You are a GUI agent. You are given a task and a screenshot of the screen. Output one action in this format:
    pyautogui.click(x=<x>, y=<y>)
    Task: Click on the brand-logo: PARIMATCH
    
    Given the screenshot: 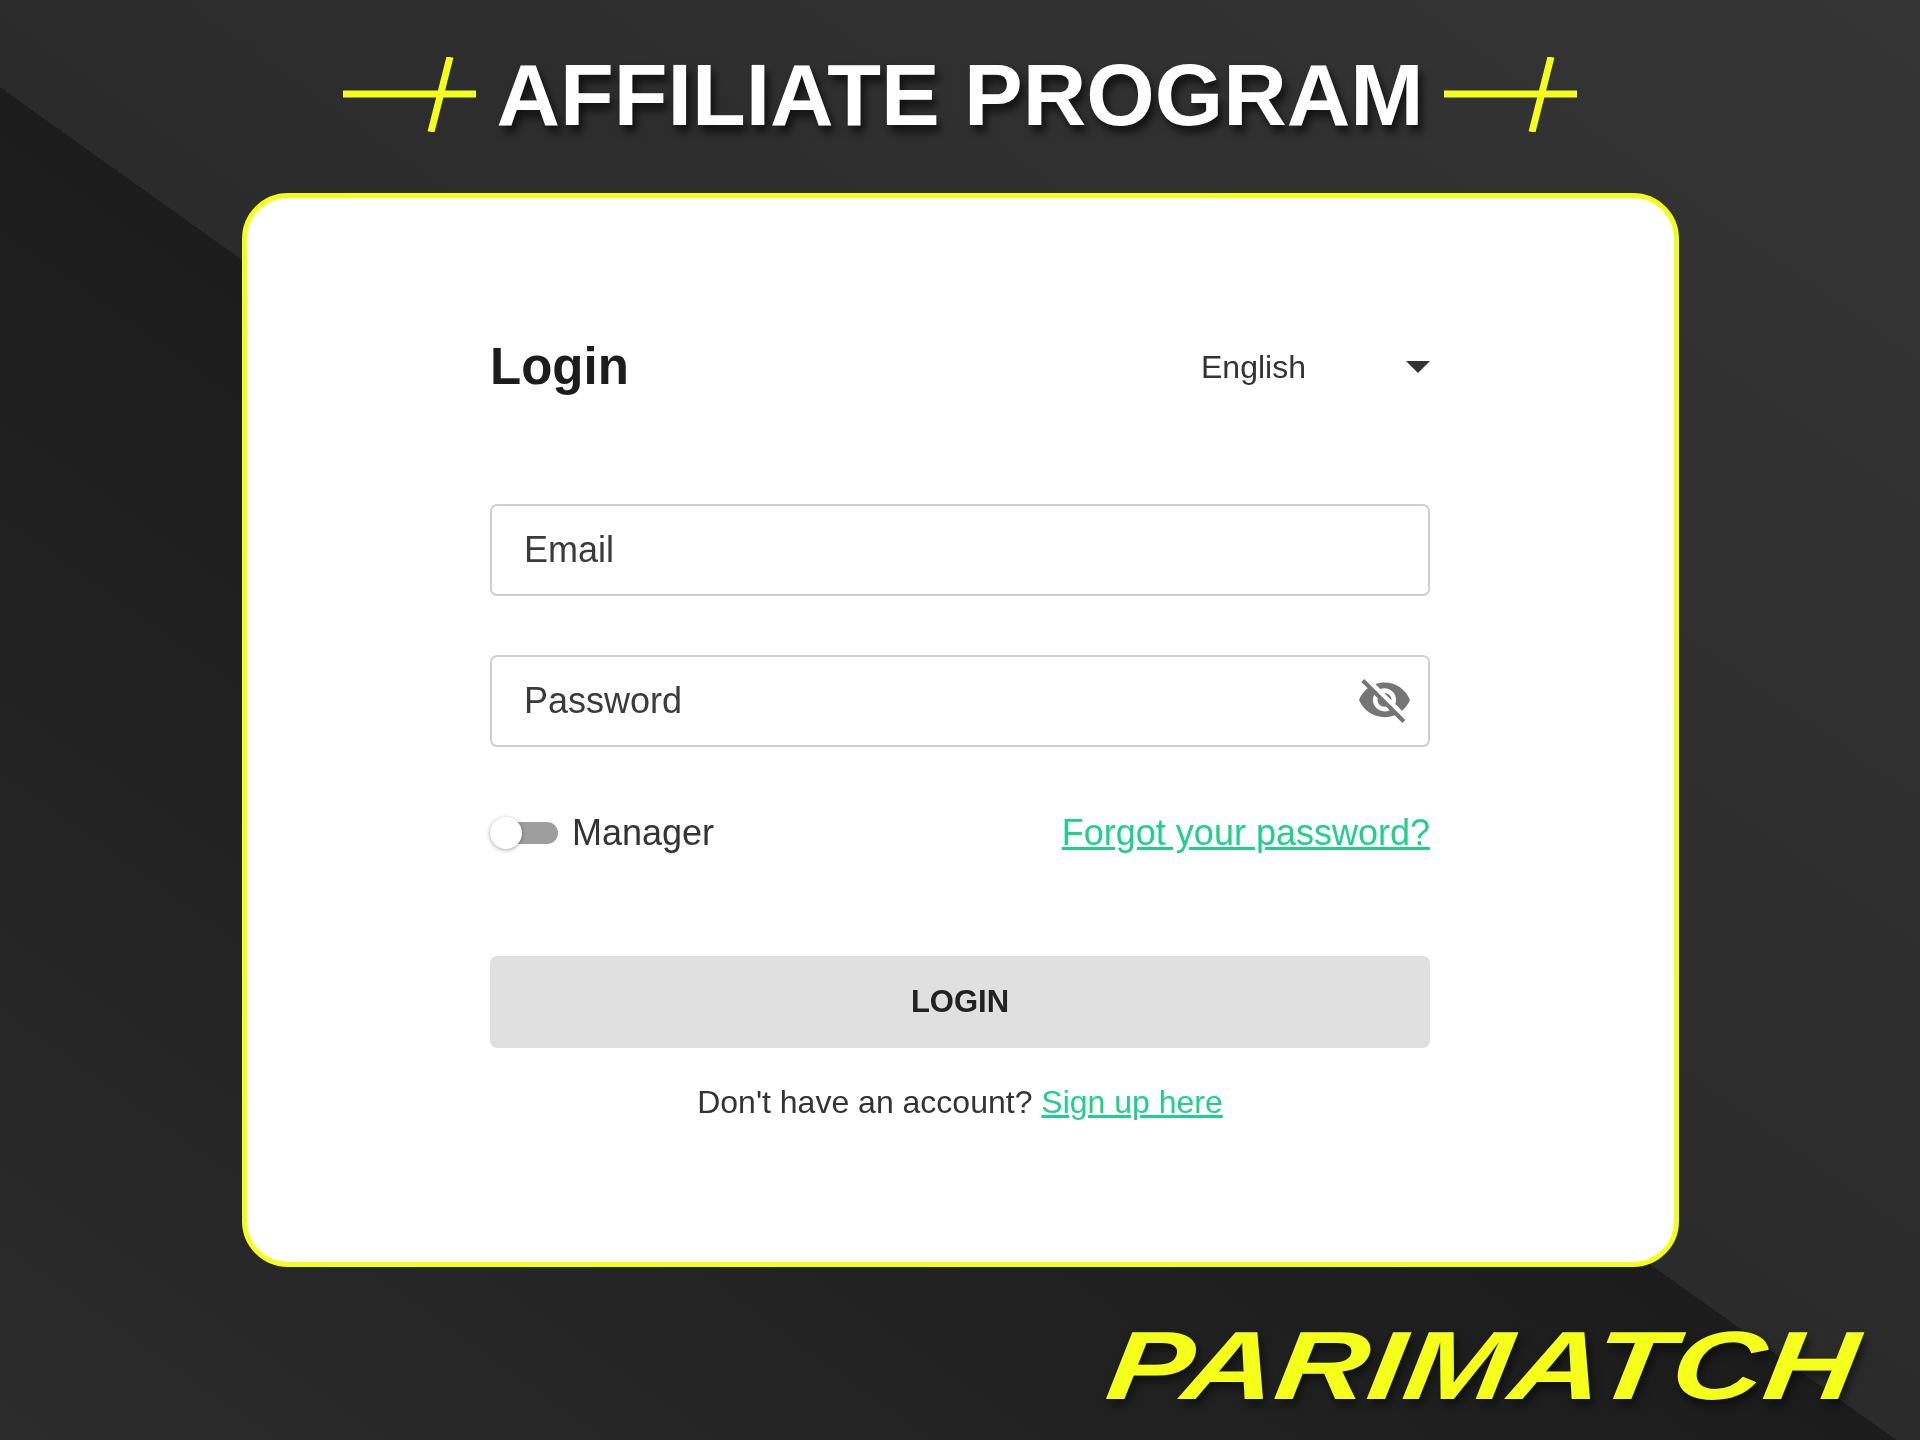 What is the action you would take?
    pyautogui.click(x=1483, y=1365)
    